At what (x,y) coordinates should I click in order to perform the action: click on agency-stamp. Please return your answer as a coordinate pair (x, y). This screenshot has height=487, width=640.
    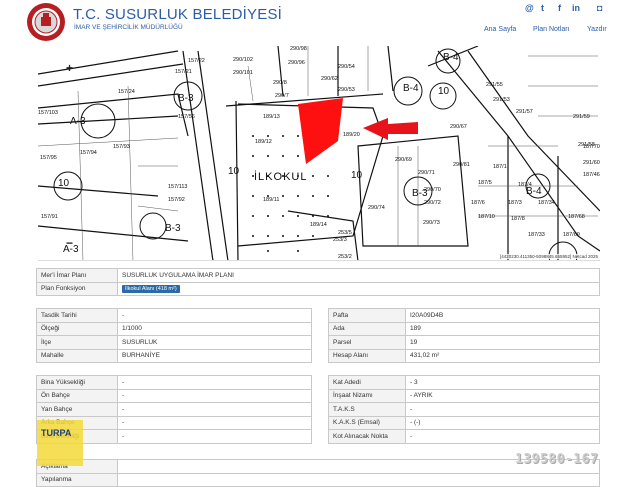
    Looking at the image, I should click on (60, 443).